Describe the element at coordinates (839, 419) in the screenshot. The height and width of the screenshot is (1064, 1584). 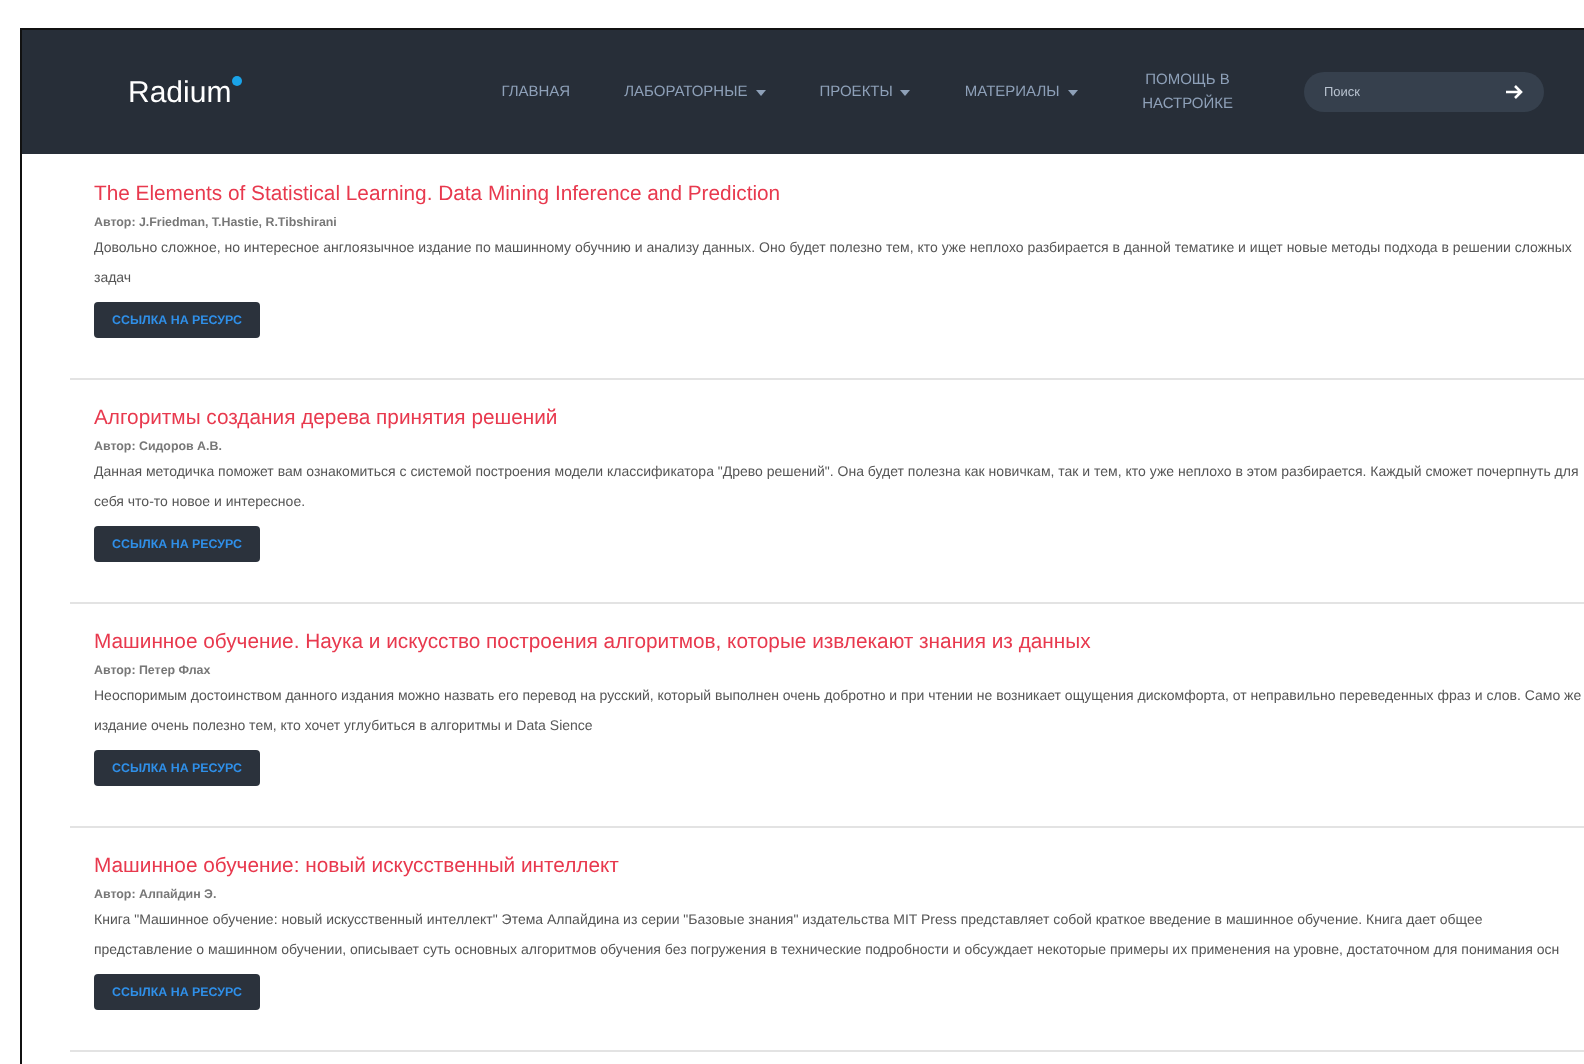
I see `entry-title: Алгоритмы создания дерева принятия решений` at that location.